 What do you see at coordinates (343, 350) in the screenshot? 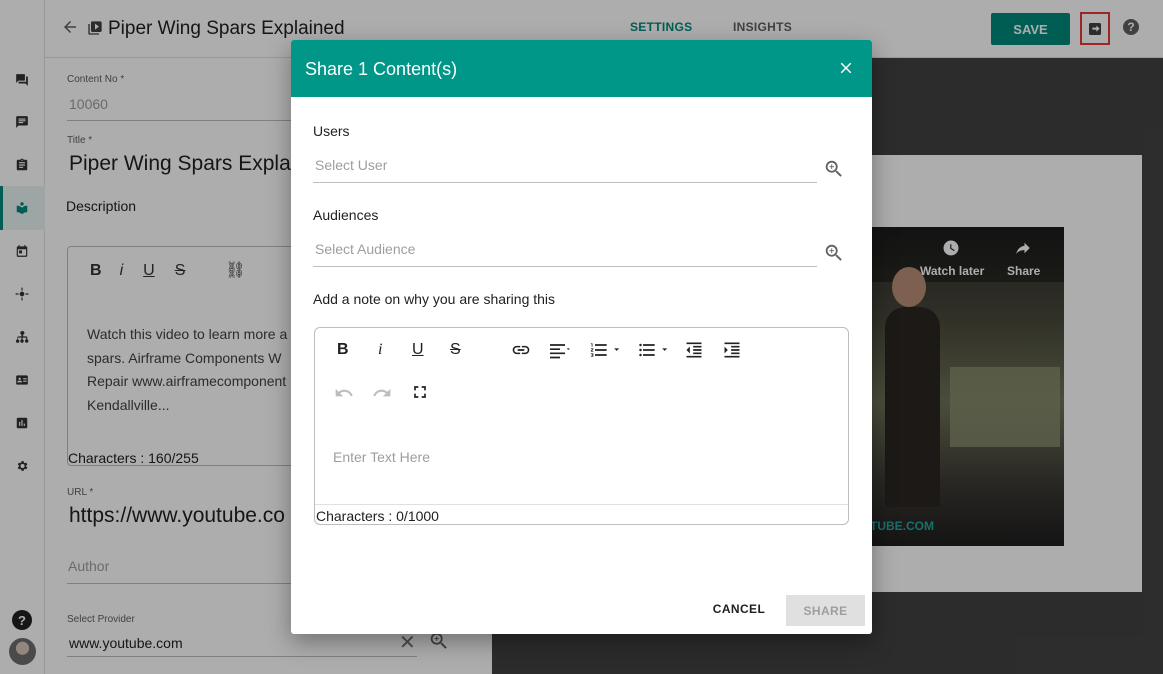
I see `bold-button: B` at bounding box center [343, 350].